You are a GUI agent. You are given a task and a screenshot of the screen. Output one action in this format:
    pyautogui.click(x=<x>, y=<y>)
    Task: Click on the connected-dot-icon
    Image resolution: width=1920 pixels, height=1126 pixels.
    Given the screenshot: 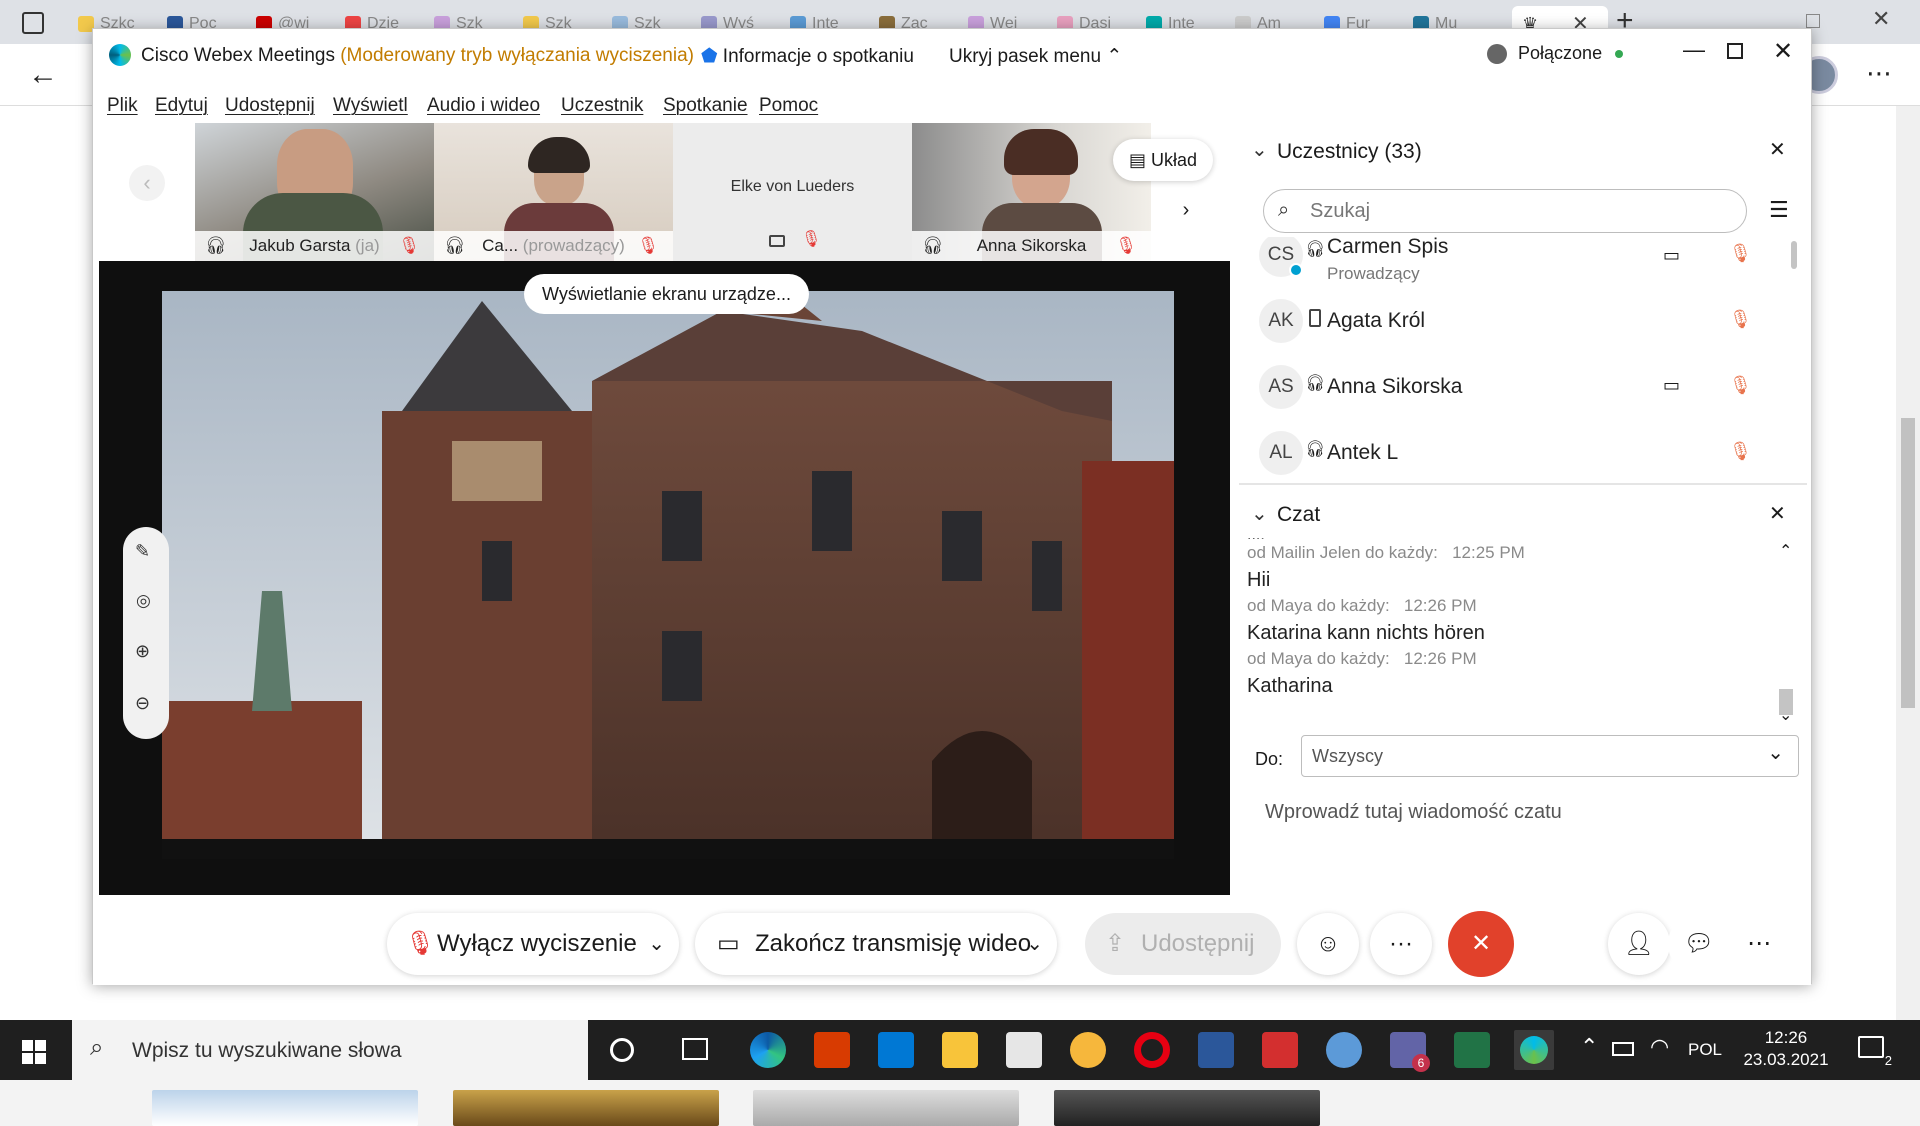 What is the action you would take?
    pyautogui.click(x=1619, y=54)
    